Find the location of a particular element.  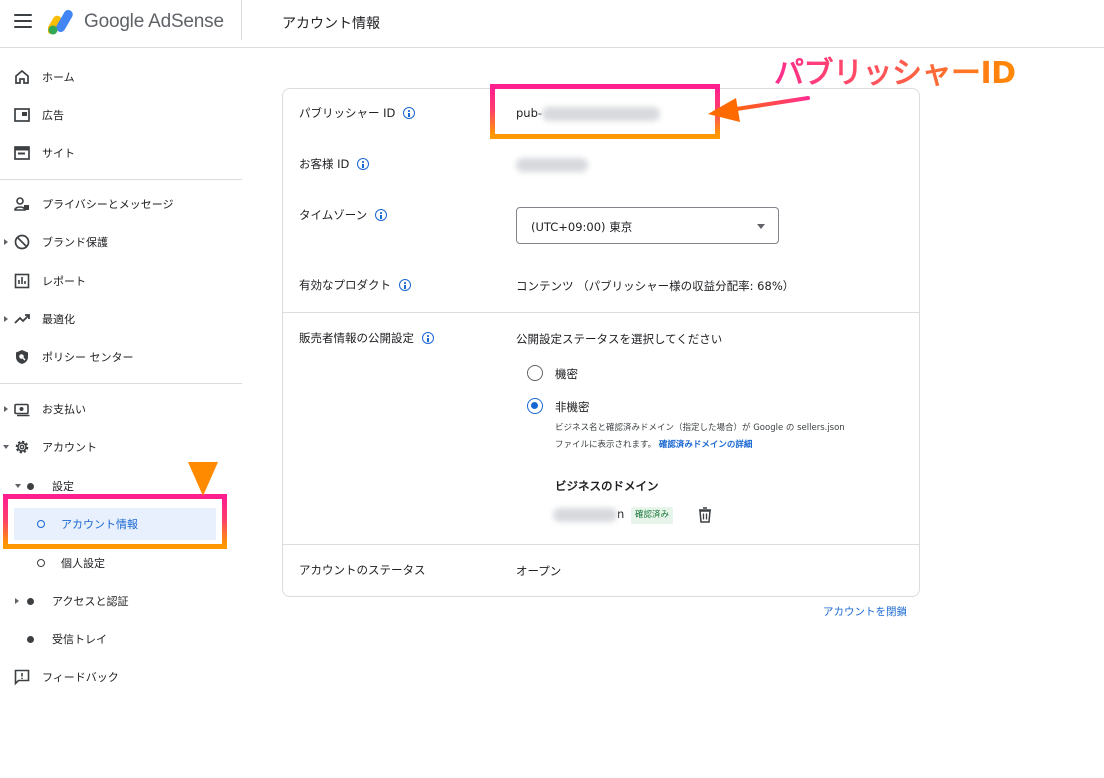

customer-id-value is located at coordinates (552, 164).